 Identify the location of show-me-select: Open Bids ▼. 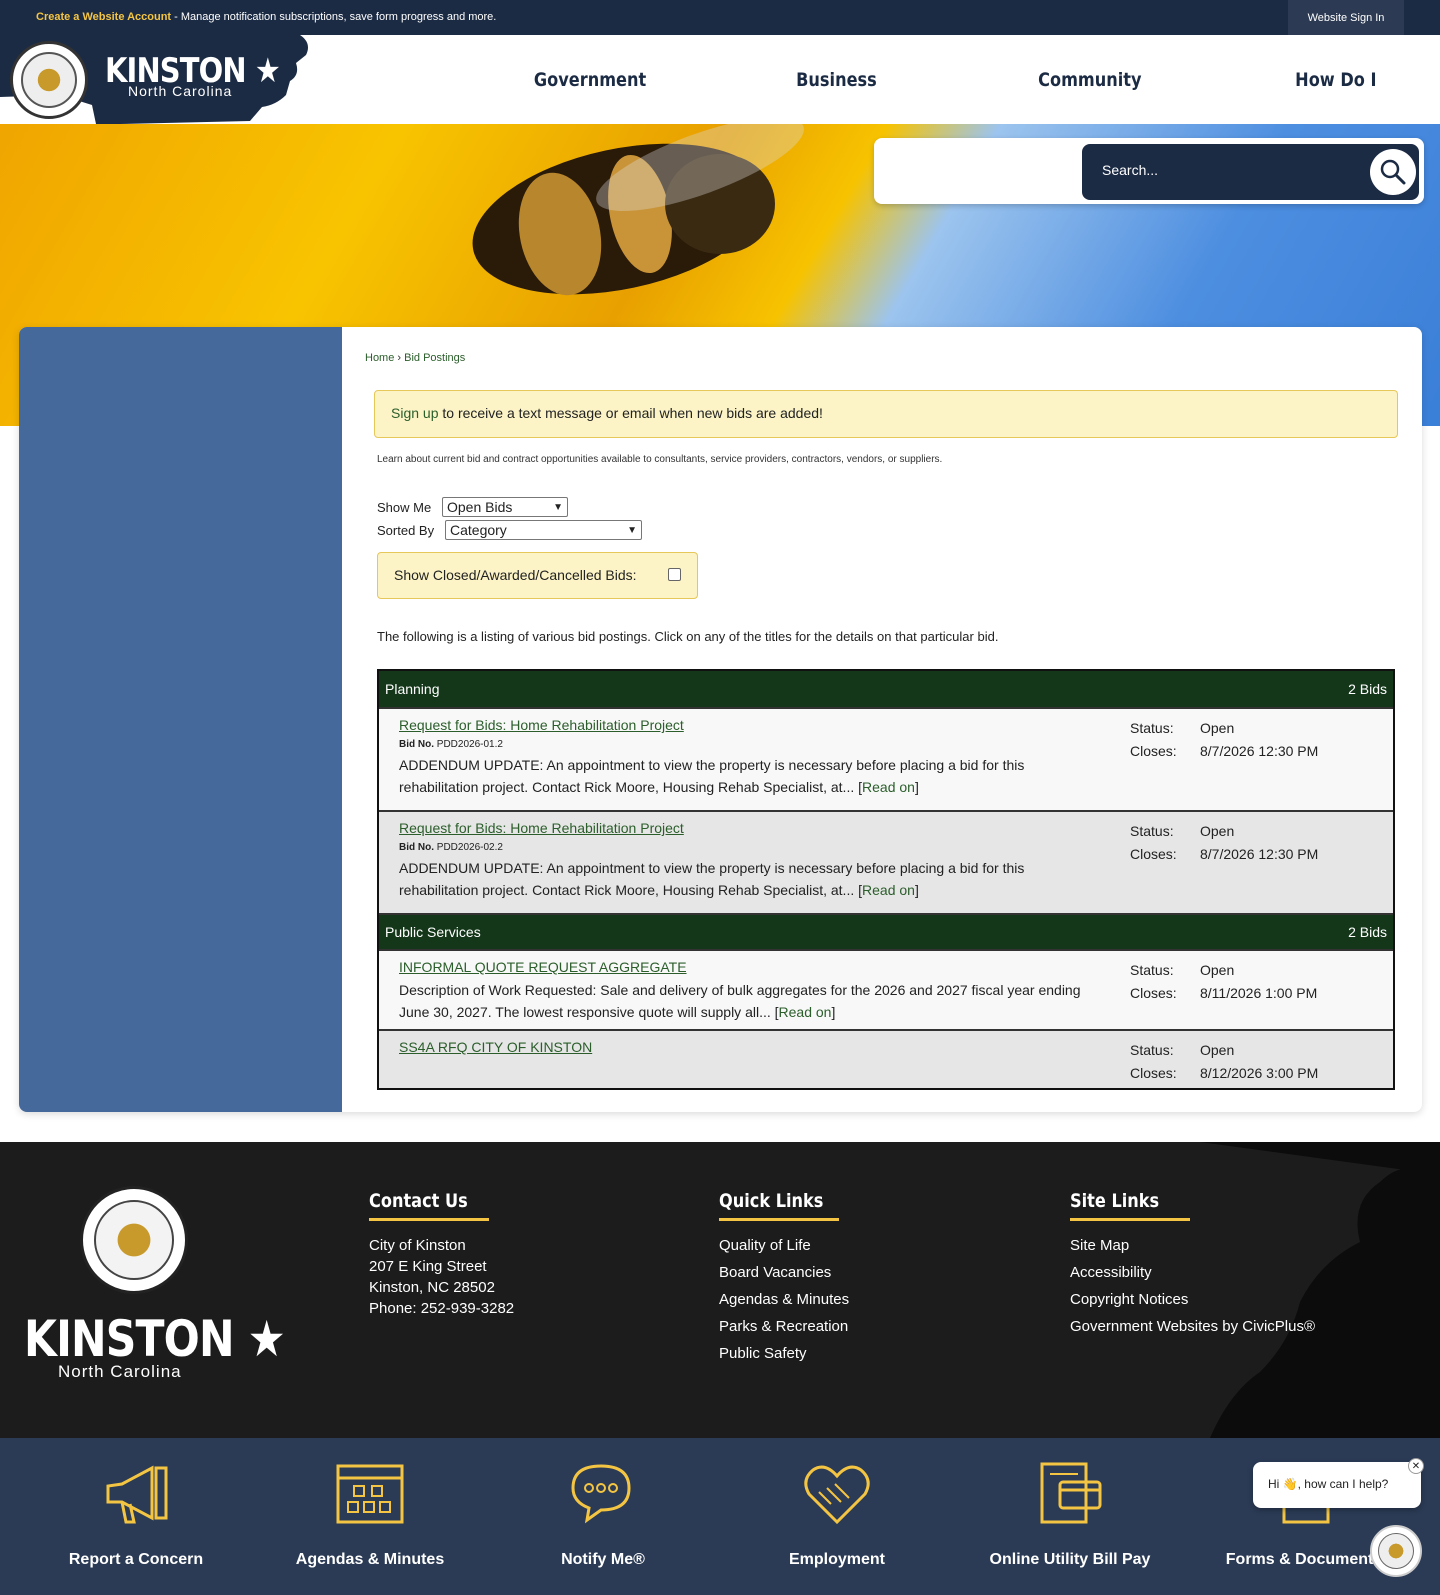
(505, 507).